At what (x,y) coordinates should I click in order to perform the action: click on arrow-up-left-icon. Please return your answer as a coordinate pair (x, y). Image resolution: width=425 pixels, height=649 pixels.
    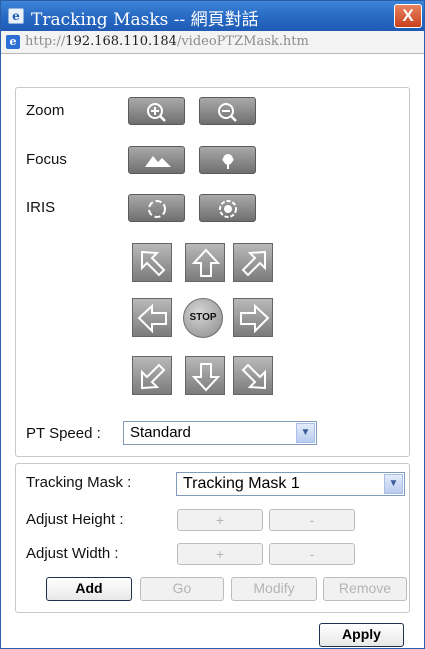
    Looking at the image, I should click on (153, 263).